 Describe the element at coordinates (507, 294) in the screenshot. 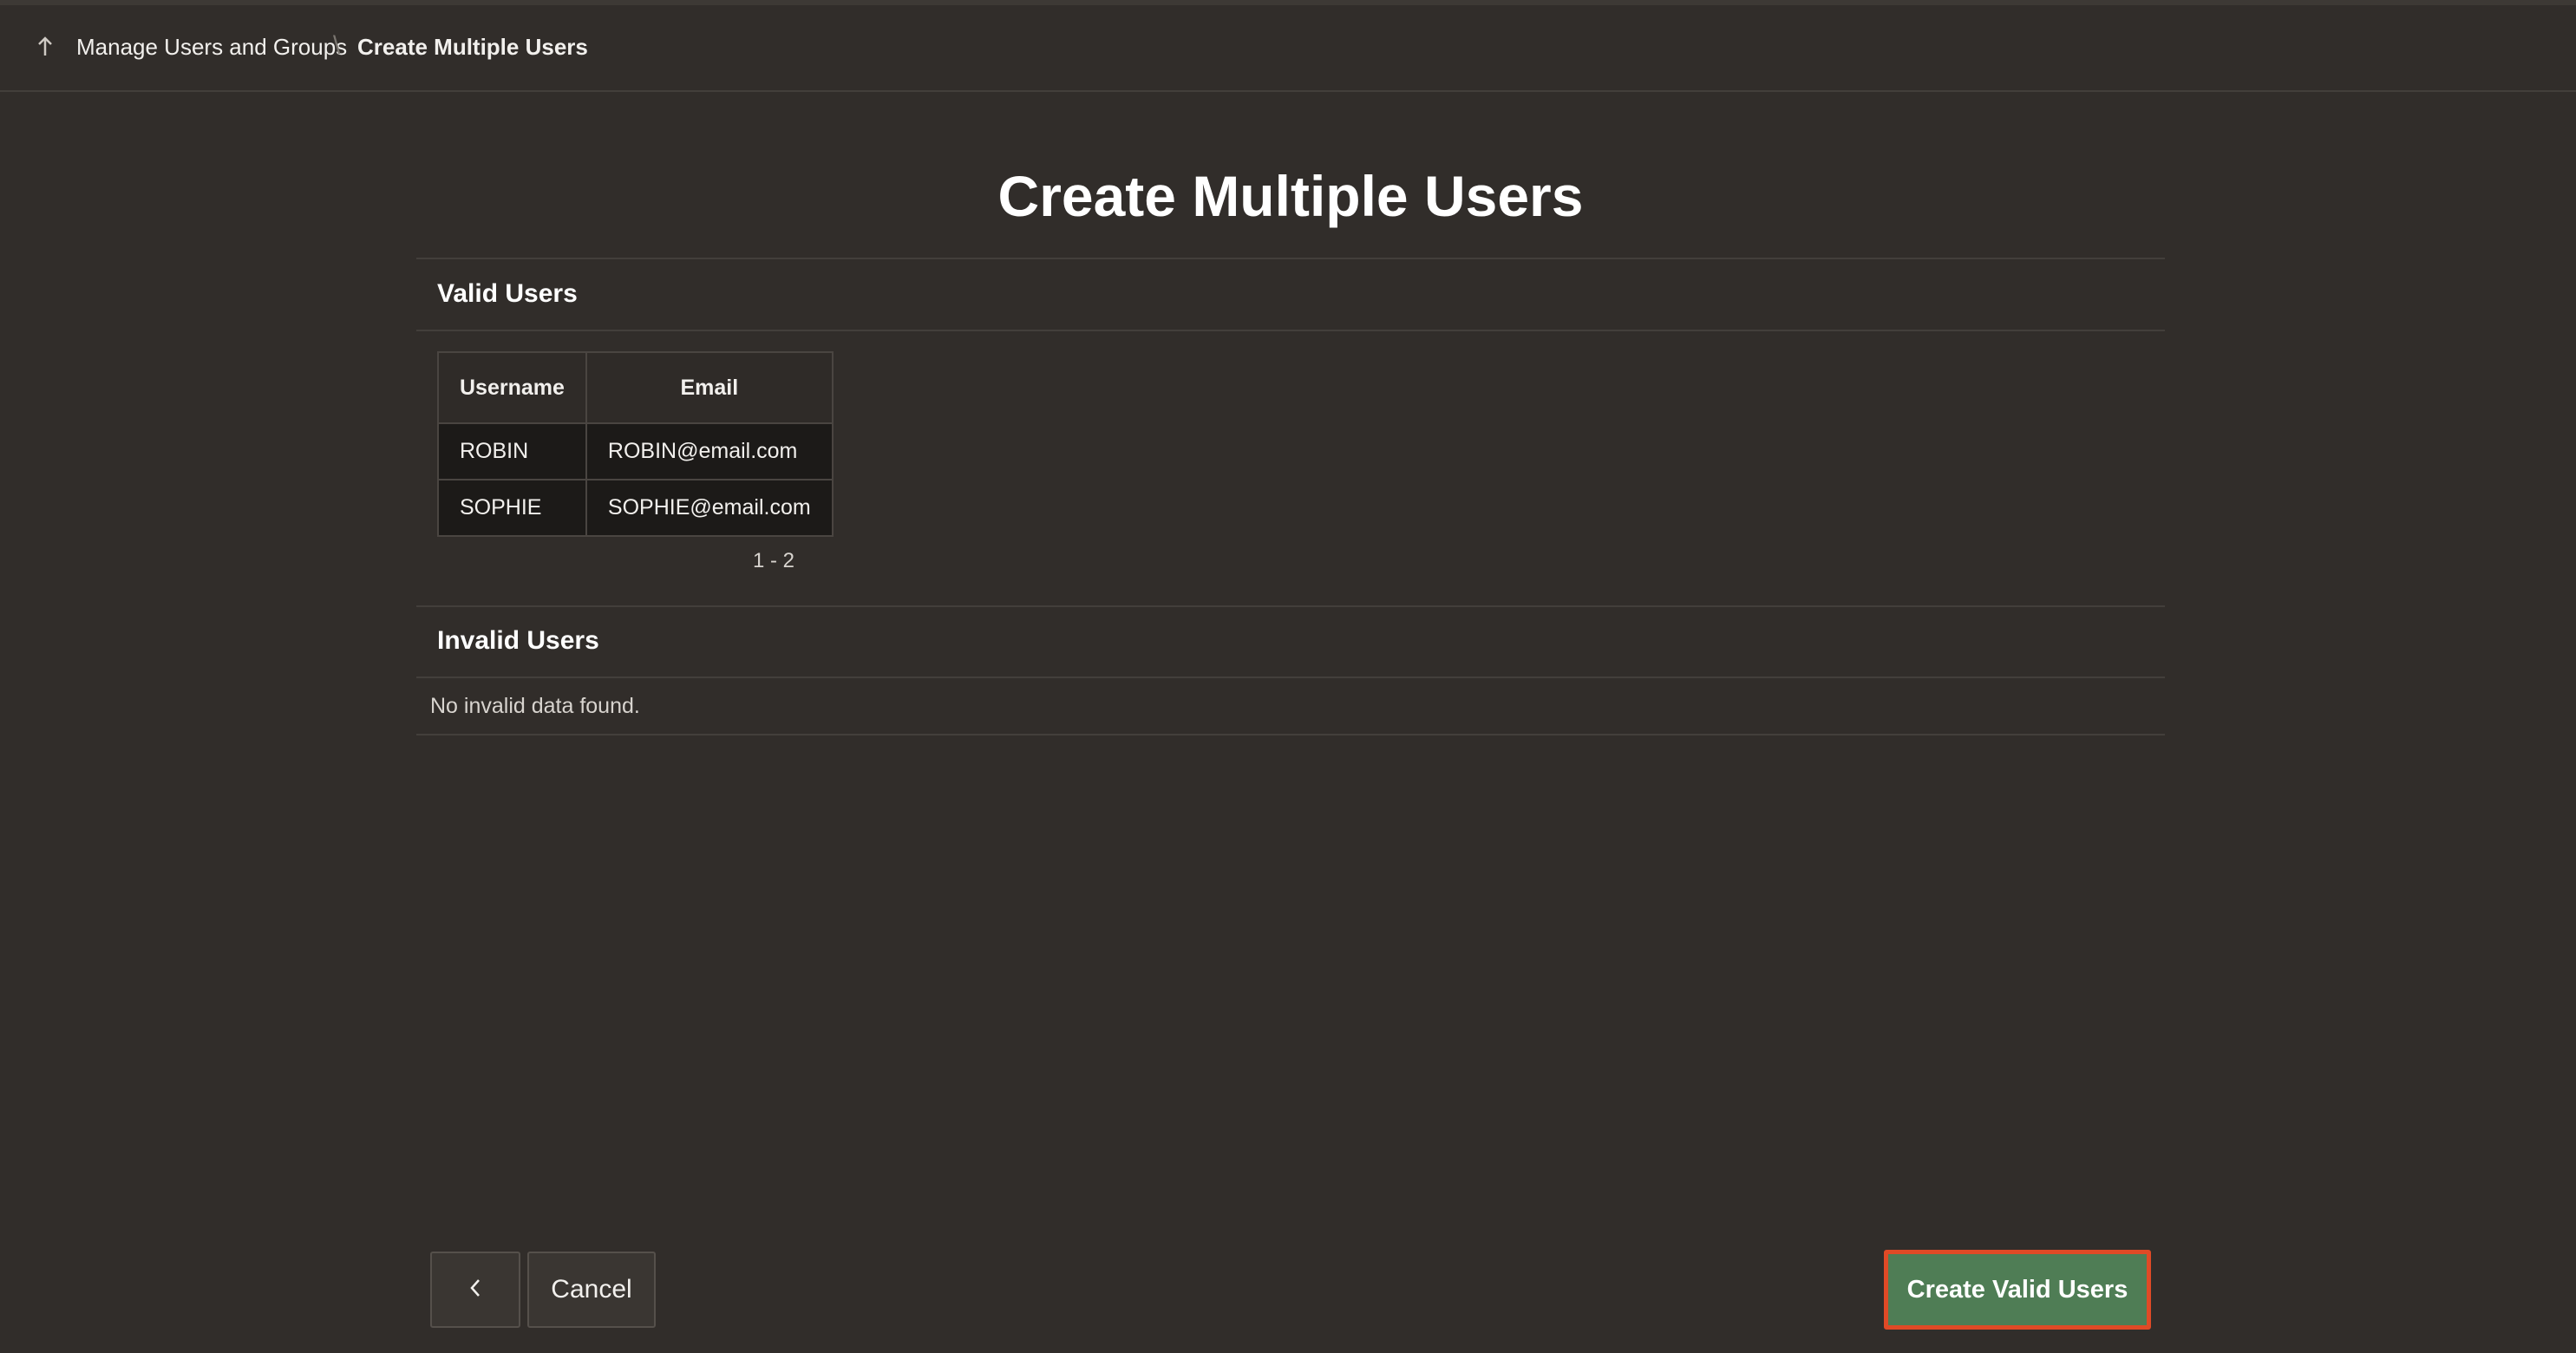

I see `valid-users-title: Valid Users` at that location.